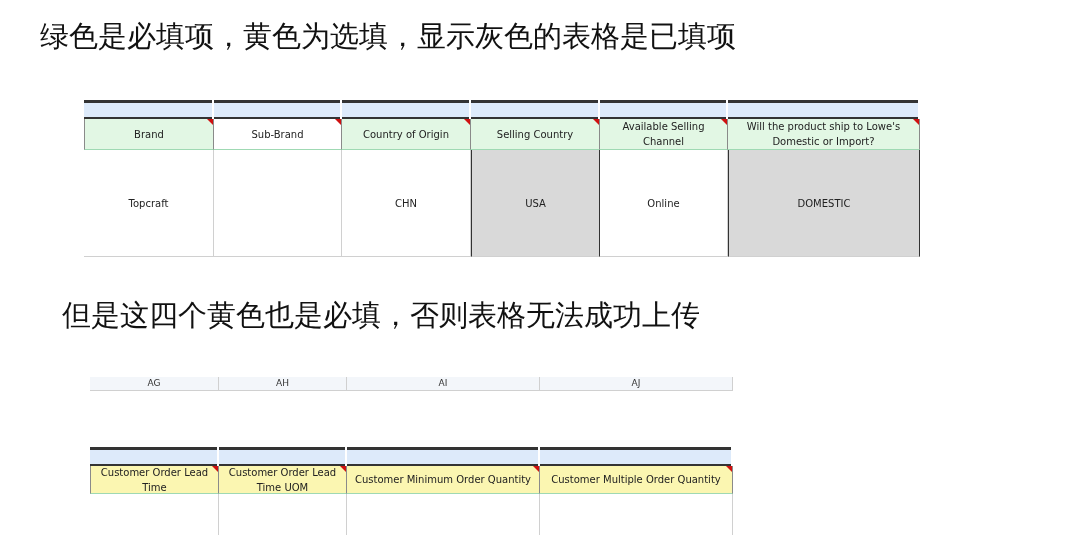 The width and height of the screenshot is (1080, 535). What do you see at coordinates (535, 203) in the screenshot?
I see `table-cell: USA` at bounding box center [535, 203].